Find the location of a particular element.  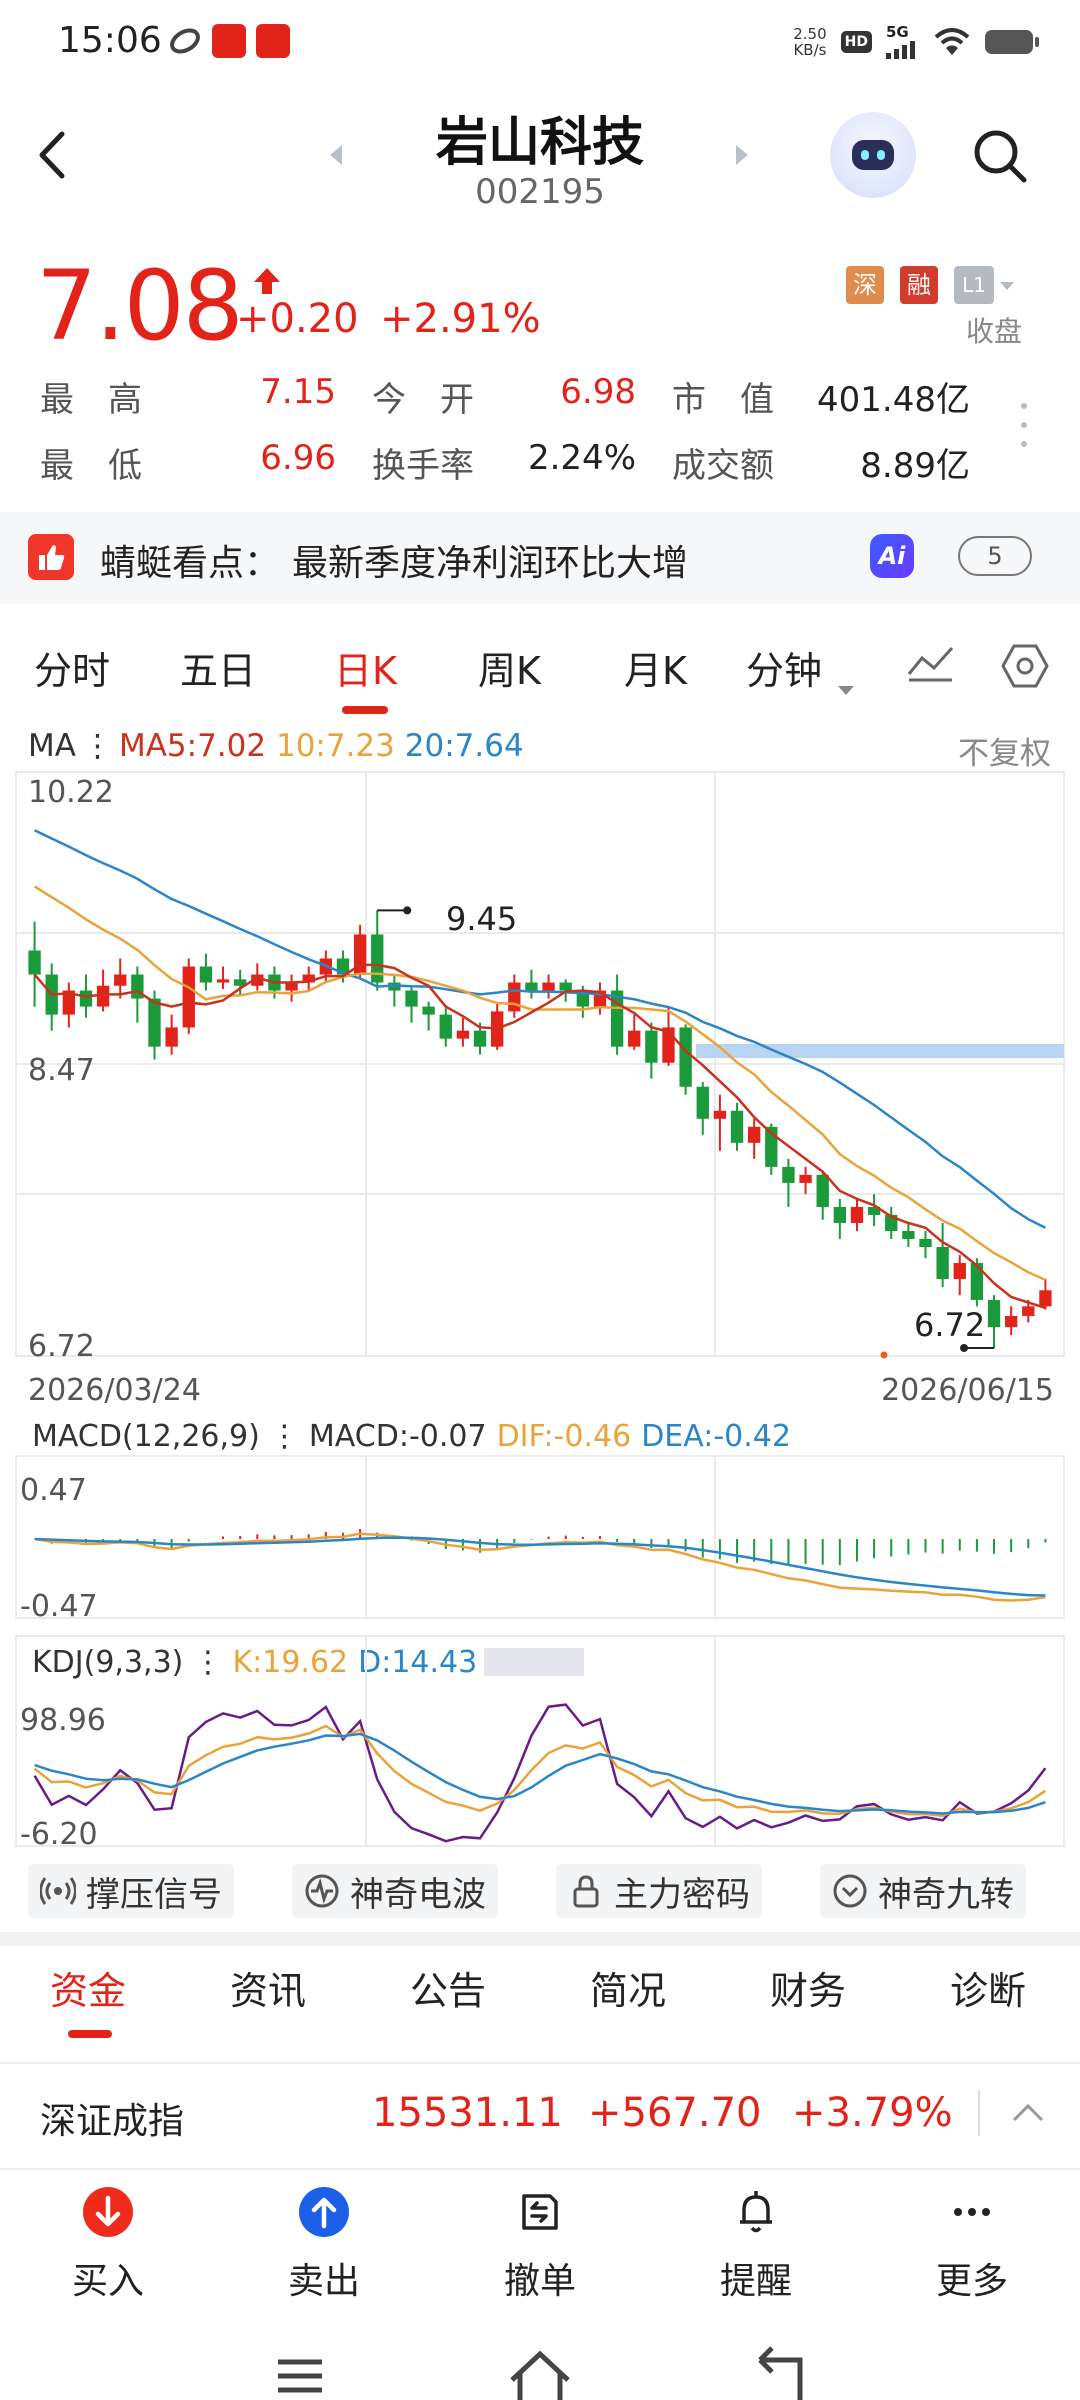

j-value-redacted is located at coordinates (534, 1662).